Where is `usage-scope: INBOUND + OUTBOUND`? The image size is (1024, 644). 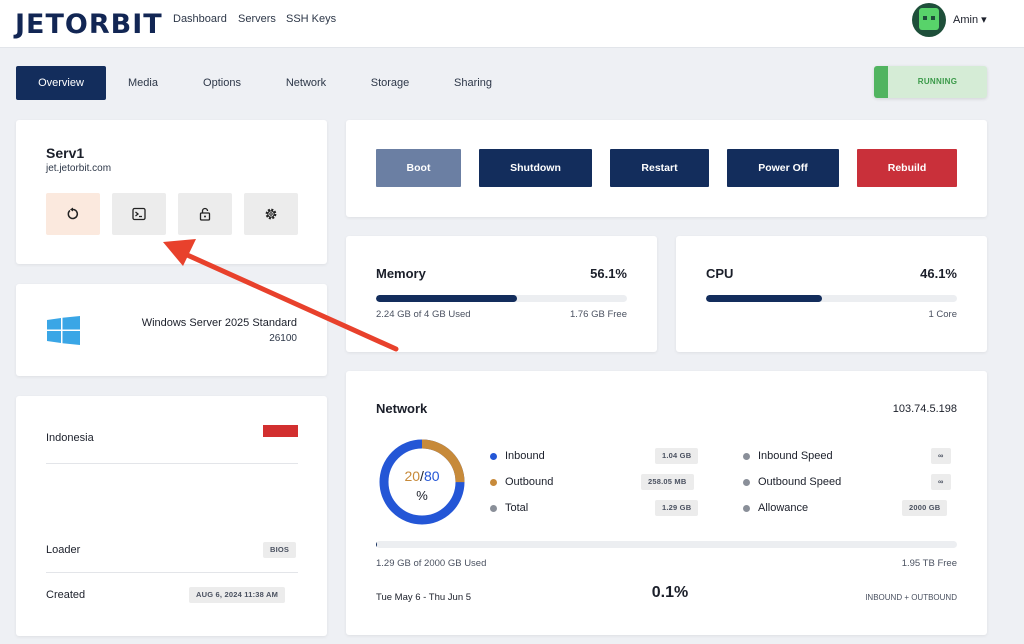 usage-scope: INBOUND + OUTBOUND is located at coordinates (911, 597).